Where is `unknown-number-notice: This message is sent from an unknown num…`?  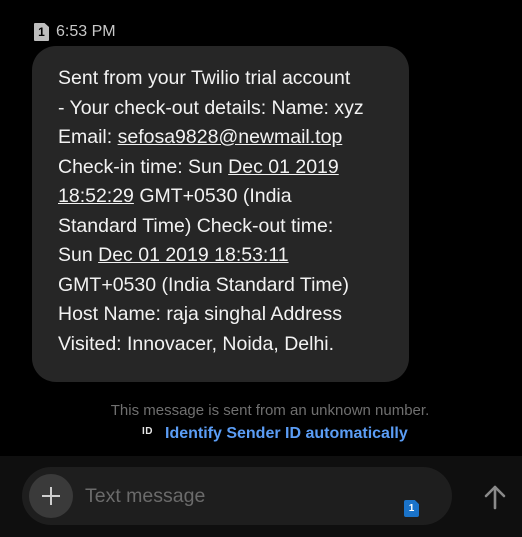
unknown-number-notice: This message is sent from an unknown num… is located at coordinates (270, 410).